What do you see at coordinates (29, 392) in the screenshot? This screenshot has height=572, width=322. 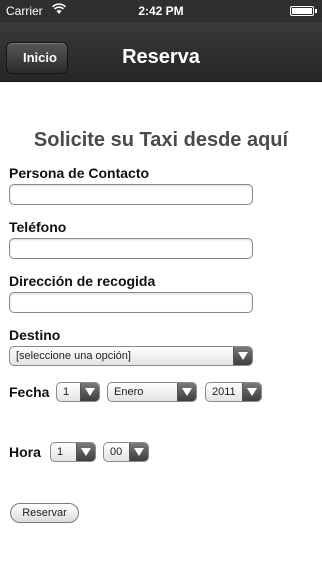 I see `date-label: Fecha` at bounding box center [29, 392].